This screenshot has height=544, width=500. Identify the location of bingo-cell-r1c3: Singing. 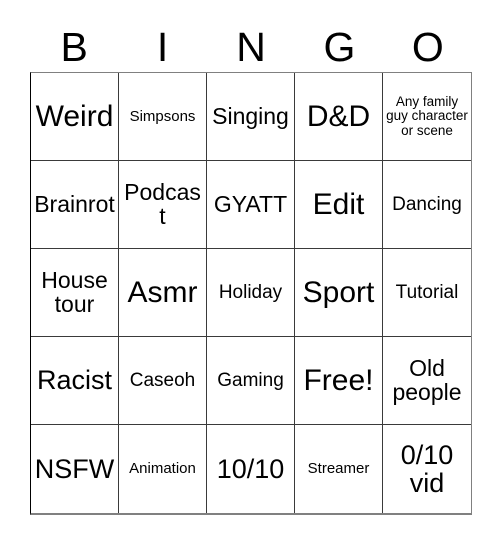
(251, 117).